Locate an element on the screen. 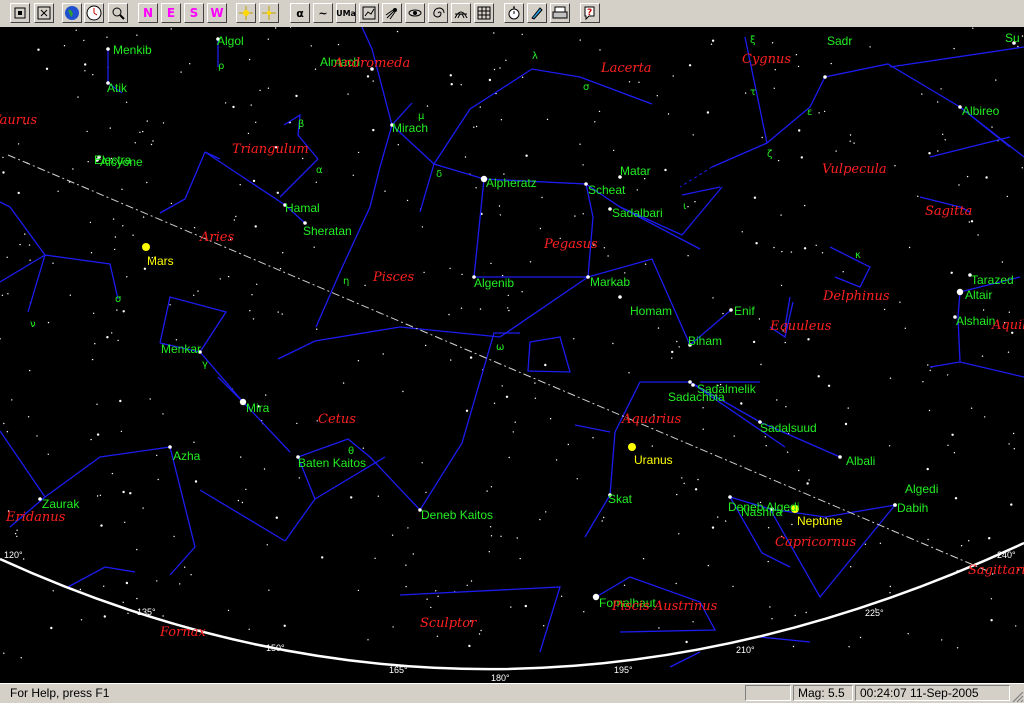 Image resolution: width=1024 pixels, height=703 pixels. zoom-out-icon is located at coordinates (20, 13).